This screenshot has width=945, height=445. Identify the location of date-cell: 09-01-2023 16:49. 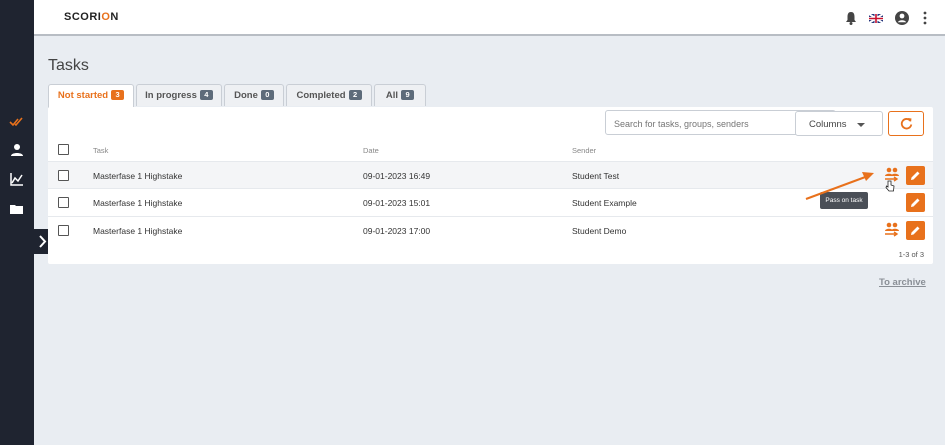
(397, 176).